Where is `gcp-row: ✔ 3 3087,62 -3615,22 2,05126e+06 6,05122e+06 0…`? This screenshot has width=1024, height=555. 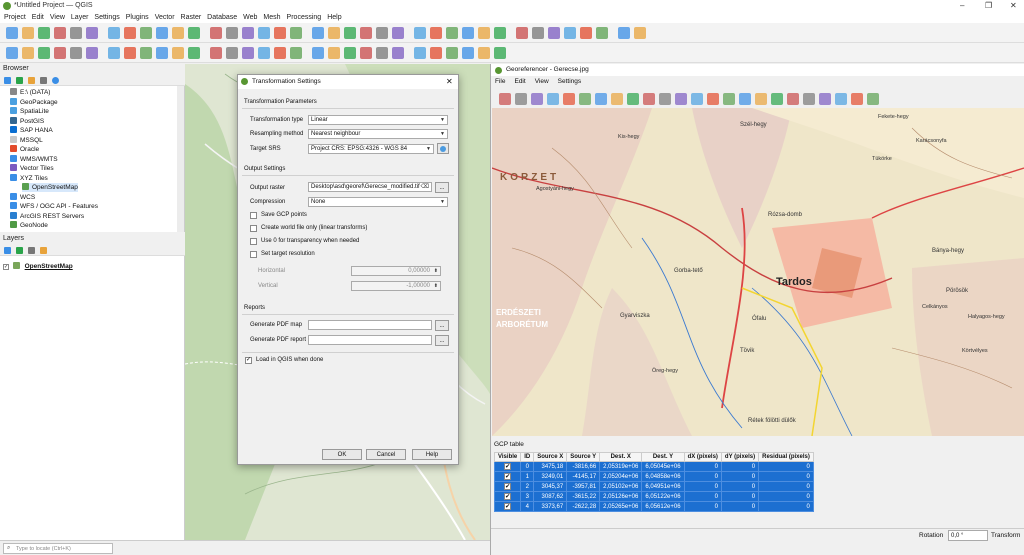 gcp-row: ✔ 3 3087,62 -3615,22 2,05126e+06 6,05122e+06 0… is located at coordinates (653, 496).